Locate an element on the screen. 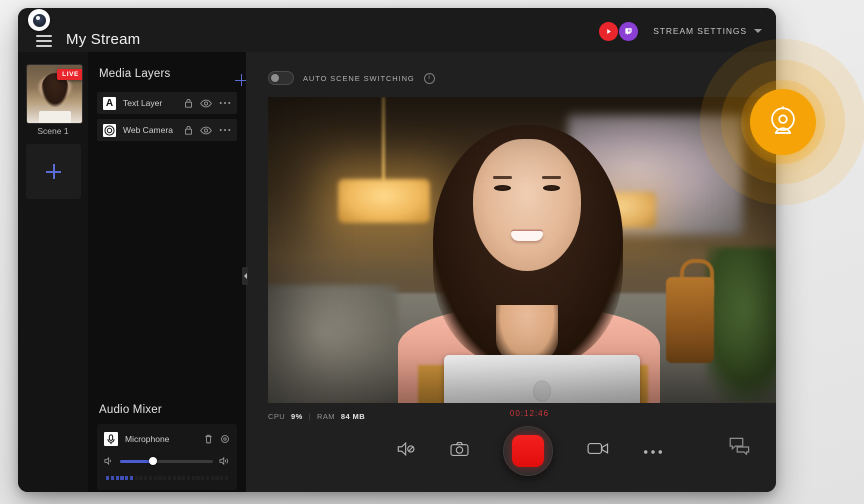 The width and height of the screenshot is (864, 504). layer-name: Web Camera is located at coordinates (148, 130).